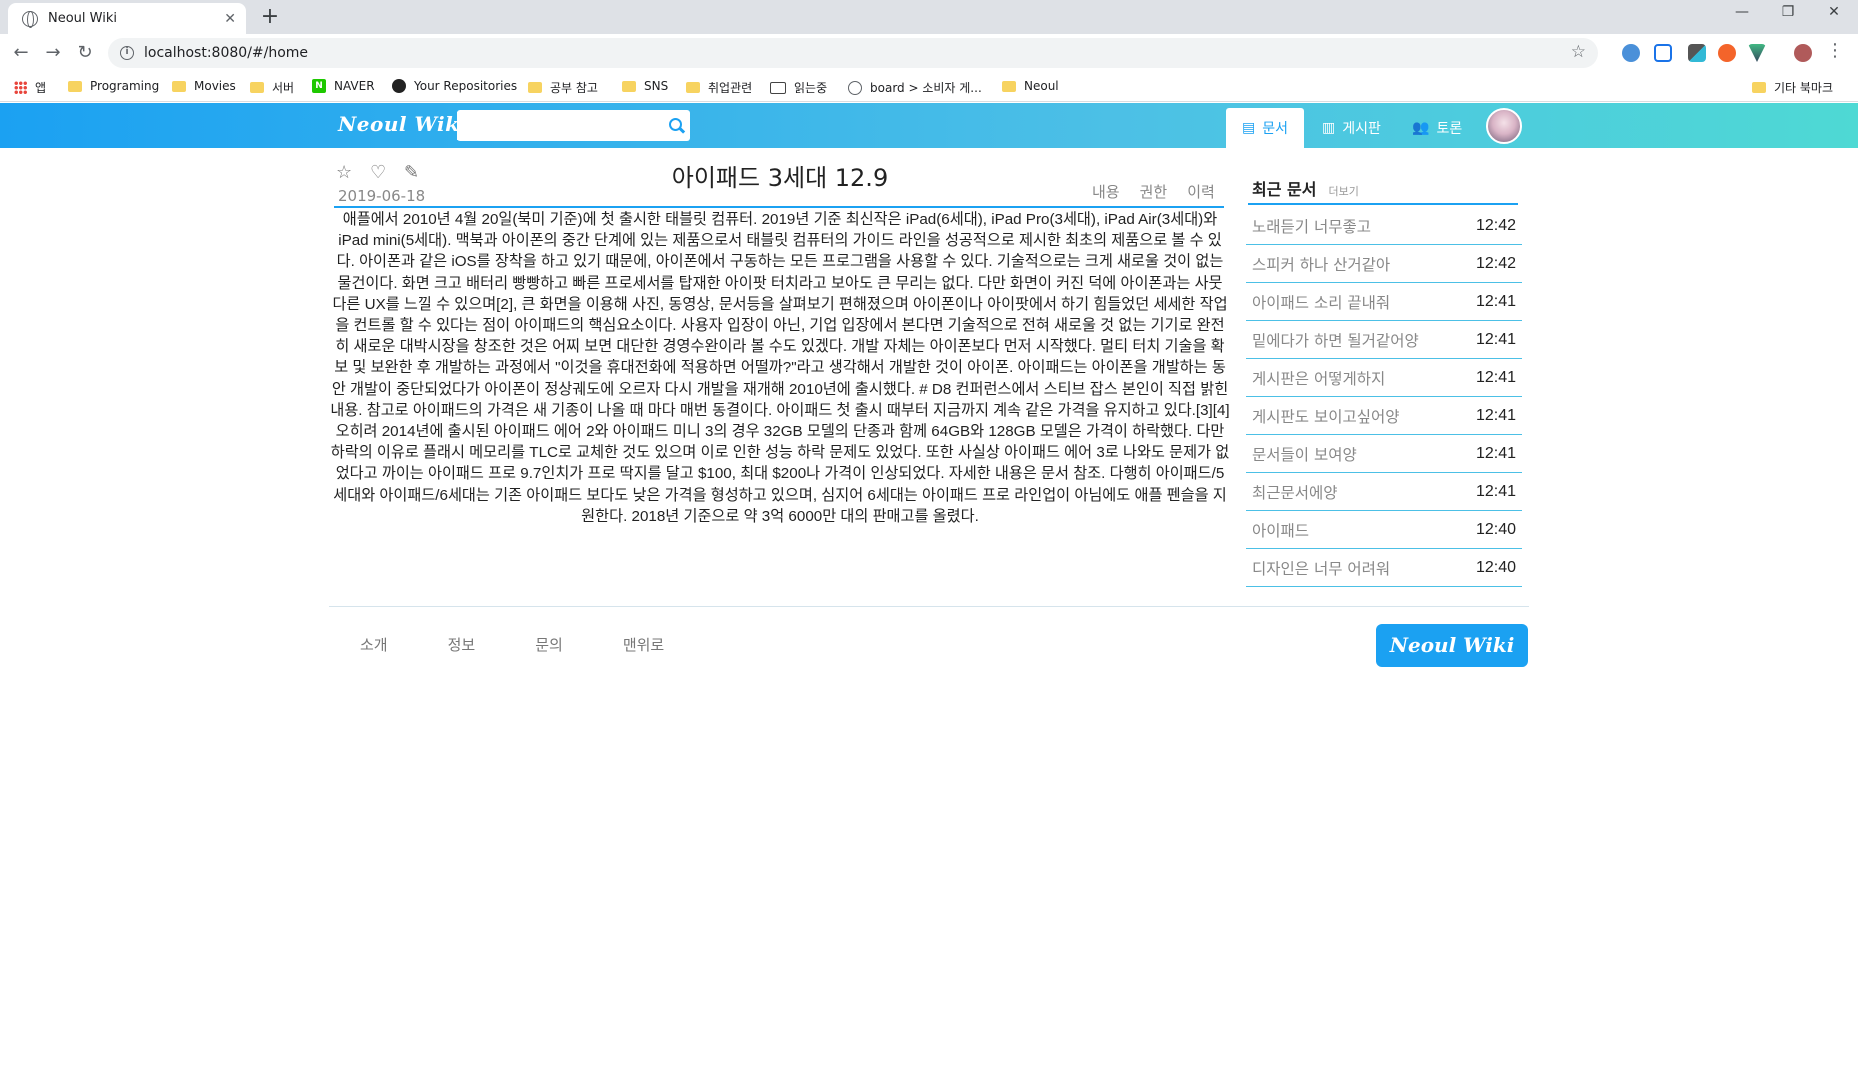 The image size is (1858, 1080). Describe the element at coordinates (1106, 191) in the screenshot. I see `tab-content: 내용` at that location.